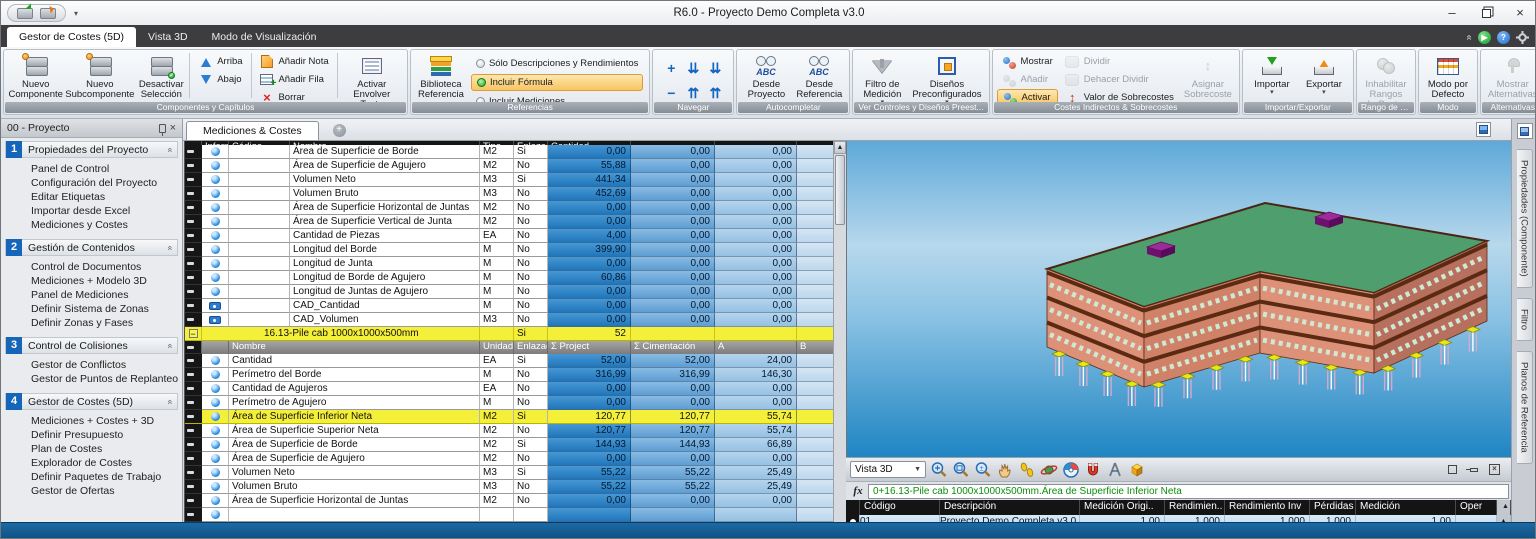 The height and width of the screenshot is (539, 1536). Describe the element at coordinates (91, 345) in the screenshot. I see `section-header-control-de-colisiones: 3 Control de Colisiones «` at that location.